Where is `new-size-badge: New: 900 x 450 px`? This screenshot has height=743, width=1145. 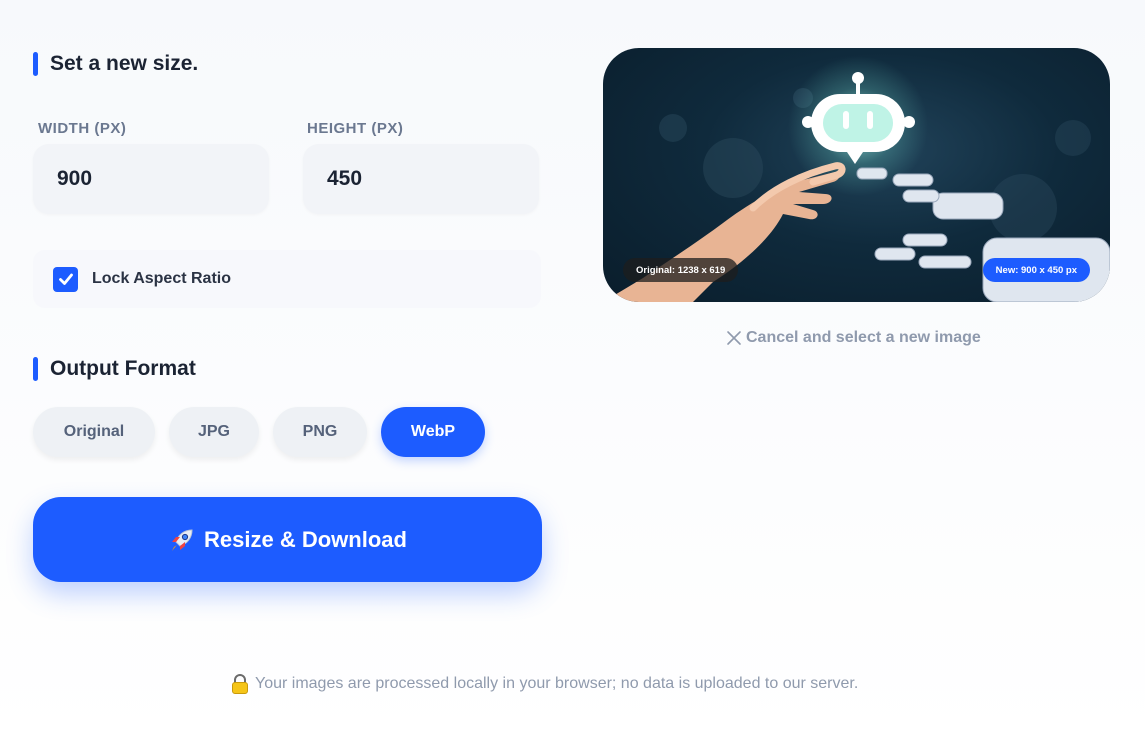
new-size-badge: New: 900 x 450 px is located at coordinates (1036, 270).